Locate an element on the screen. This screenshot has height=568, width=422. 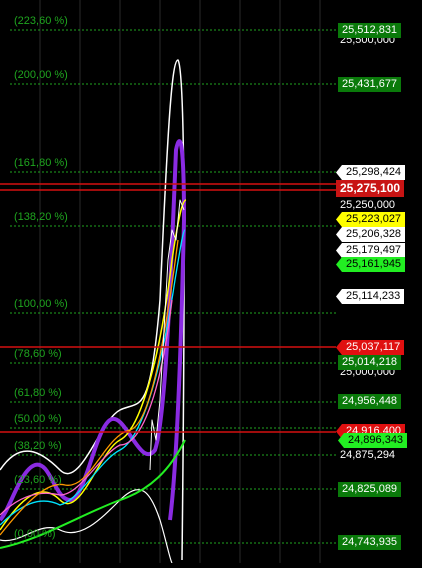
price-tag: 25,161,945 is located at coordinates (371, 264).